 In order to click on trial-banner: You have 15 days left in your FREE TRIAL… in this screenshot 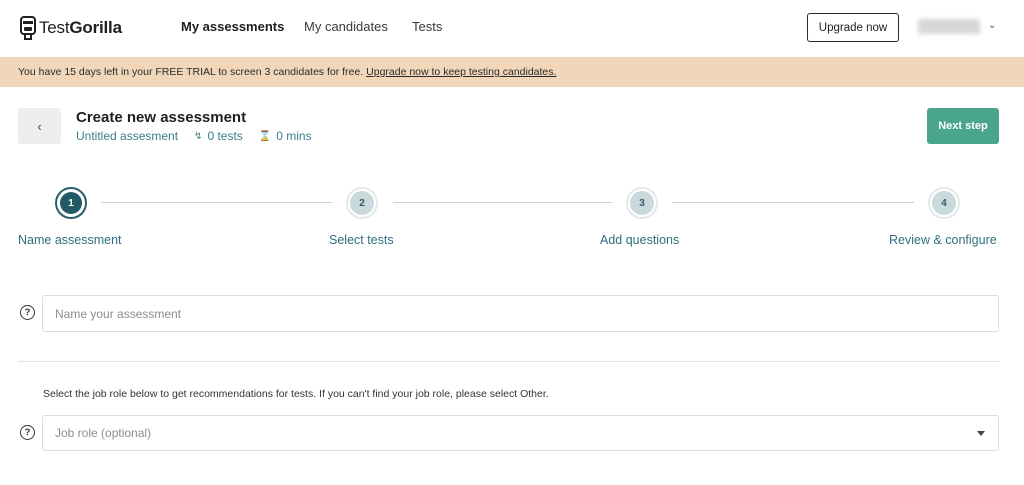, I will do `click(512, 72)`.